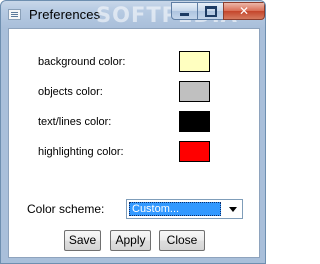  What do you see at coordinates (134, 123) in the screenshot?
I see `text-lines-color-row: text/lines color:` at bounding box center [134, 123].